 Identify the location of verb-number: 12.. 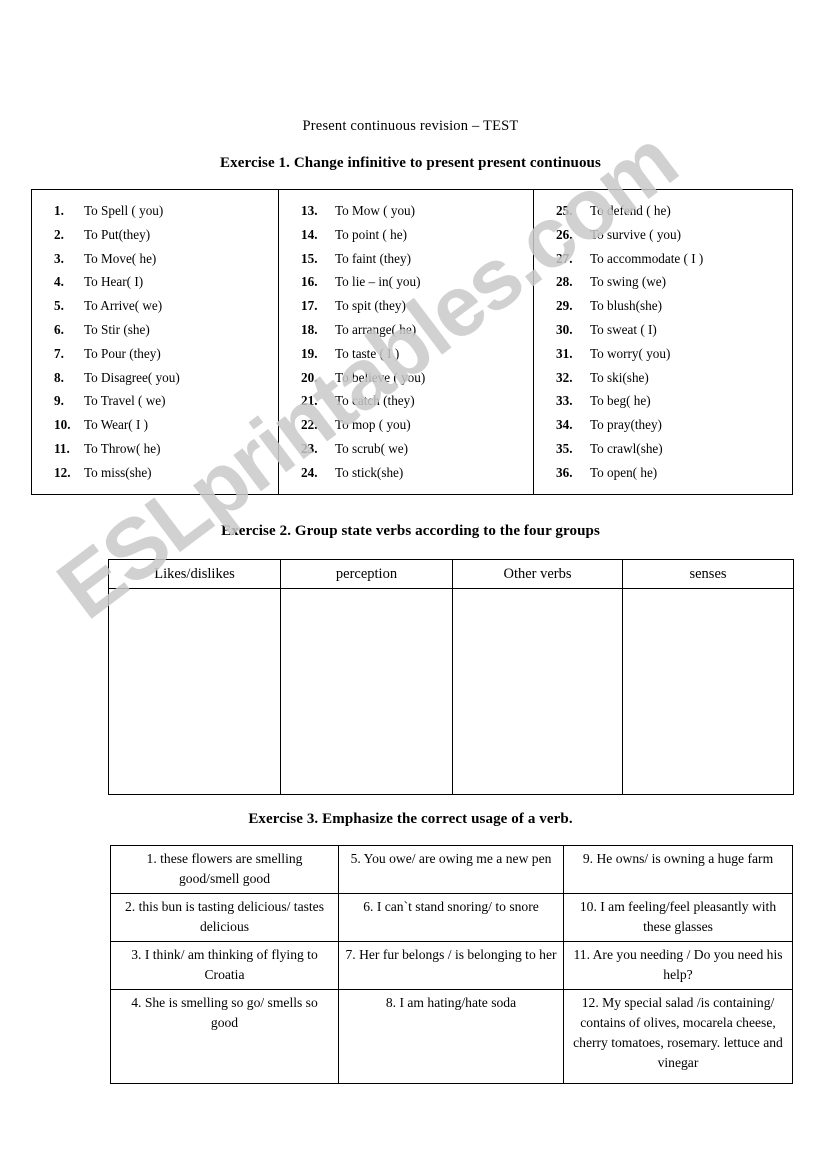
(62, 472).